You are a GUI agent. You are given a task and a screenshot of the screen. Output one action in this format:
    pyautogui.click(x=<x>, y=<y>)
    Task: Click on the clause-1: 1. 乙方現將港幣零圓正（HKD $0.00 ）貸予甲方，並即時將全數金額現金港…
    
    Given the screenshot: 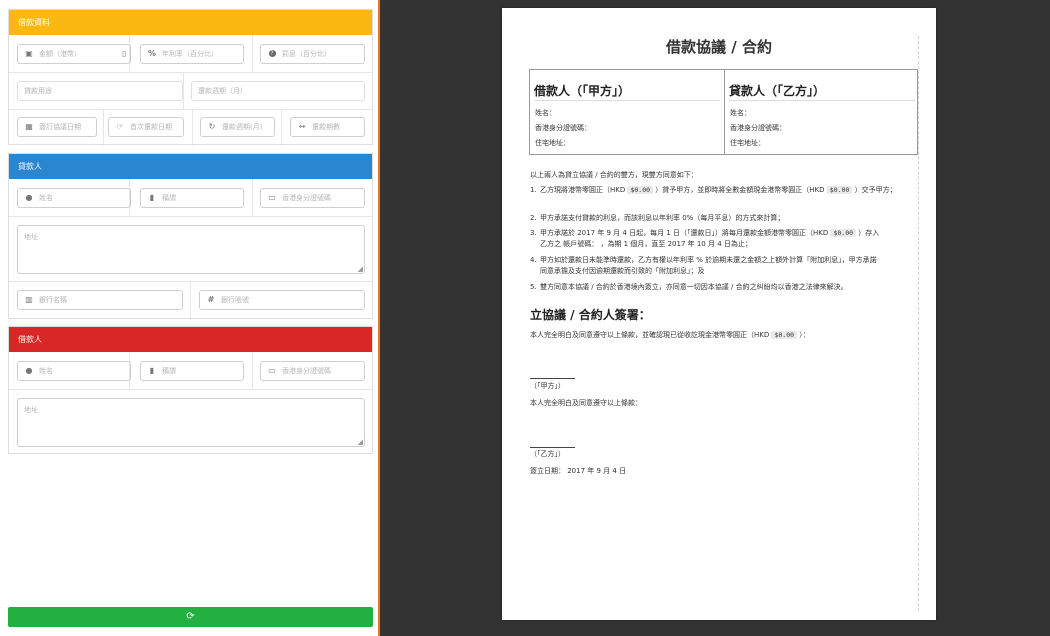 What is the action you would take?
    pyautogui.click(x=713, y=190)
    